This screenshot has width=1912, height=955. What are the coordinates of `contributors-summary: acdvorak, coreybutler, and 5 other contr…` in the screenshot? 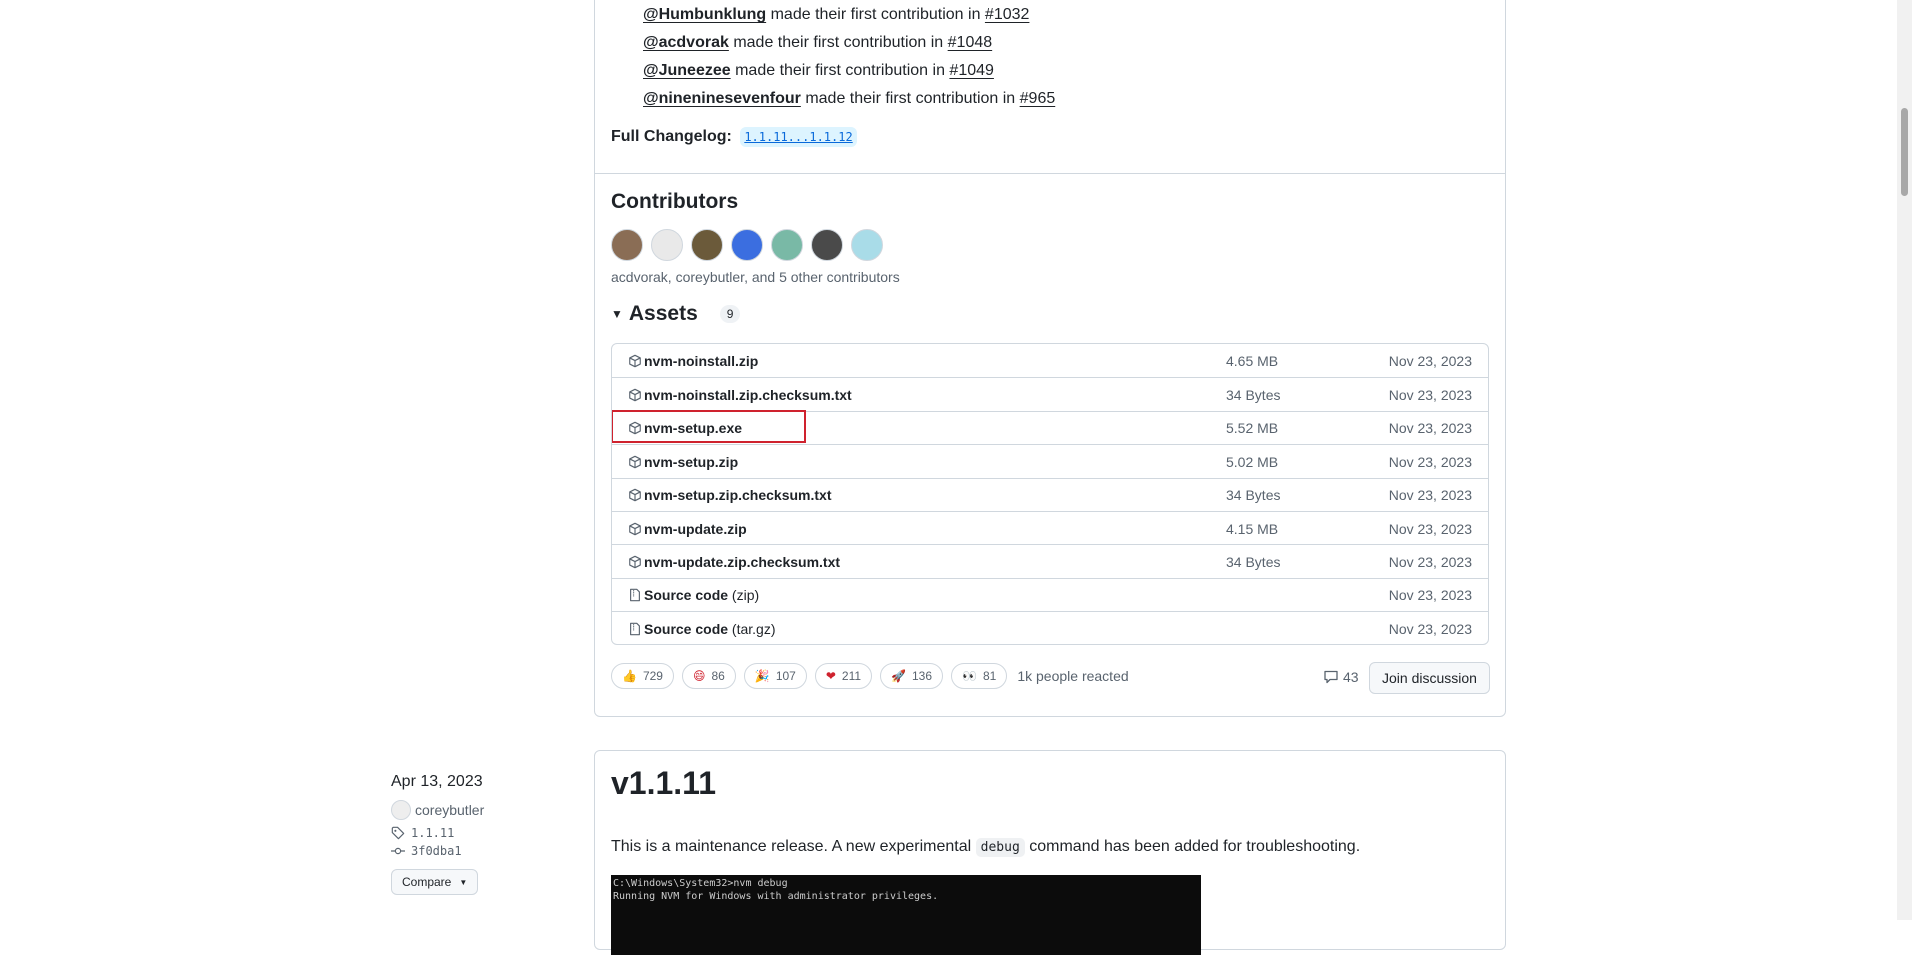 It's located at (755, 277).